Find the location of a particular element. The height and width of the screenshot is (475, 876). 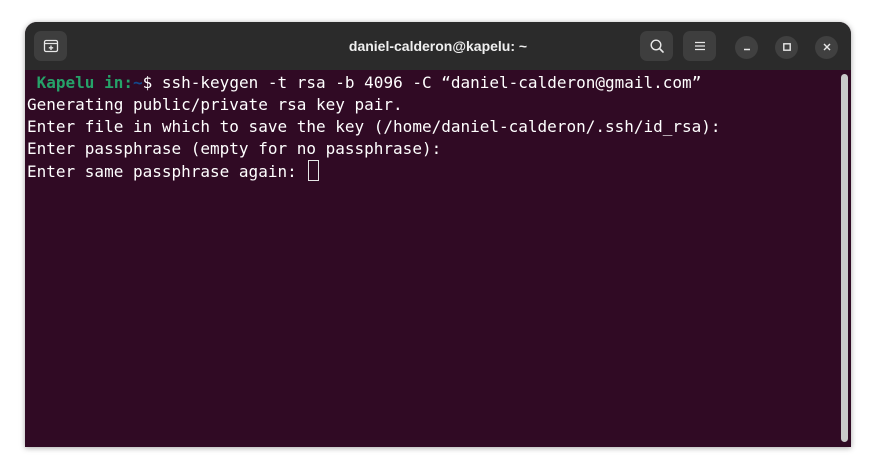

new-tab-icon is located at coordinates (51, 46).